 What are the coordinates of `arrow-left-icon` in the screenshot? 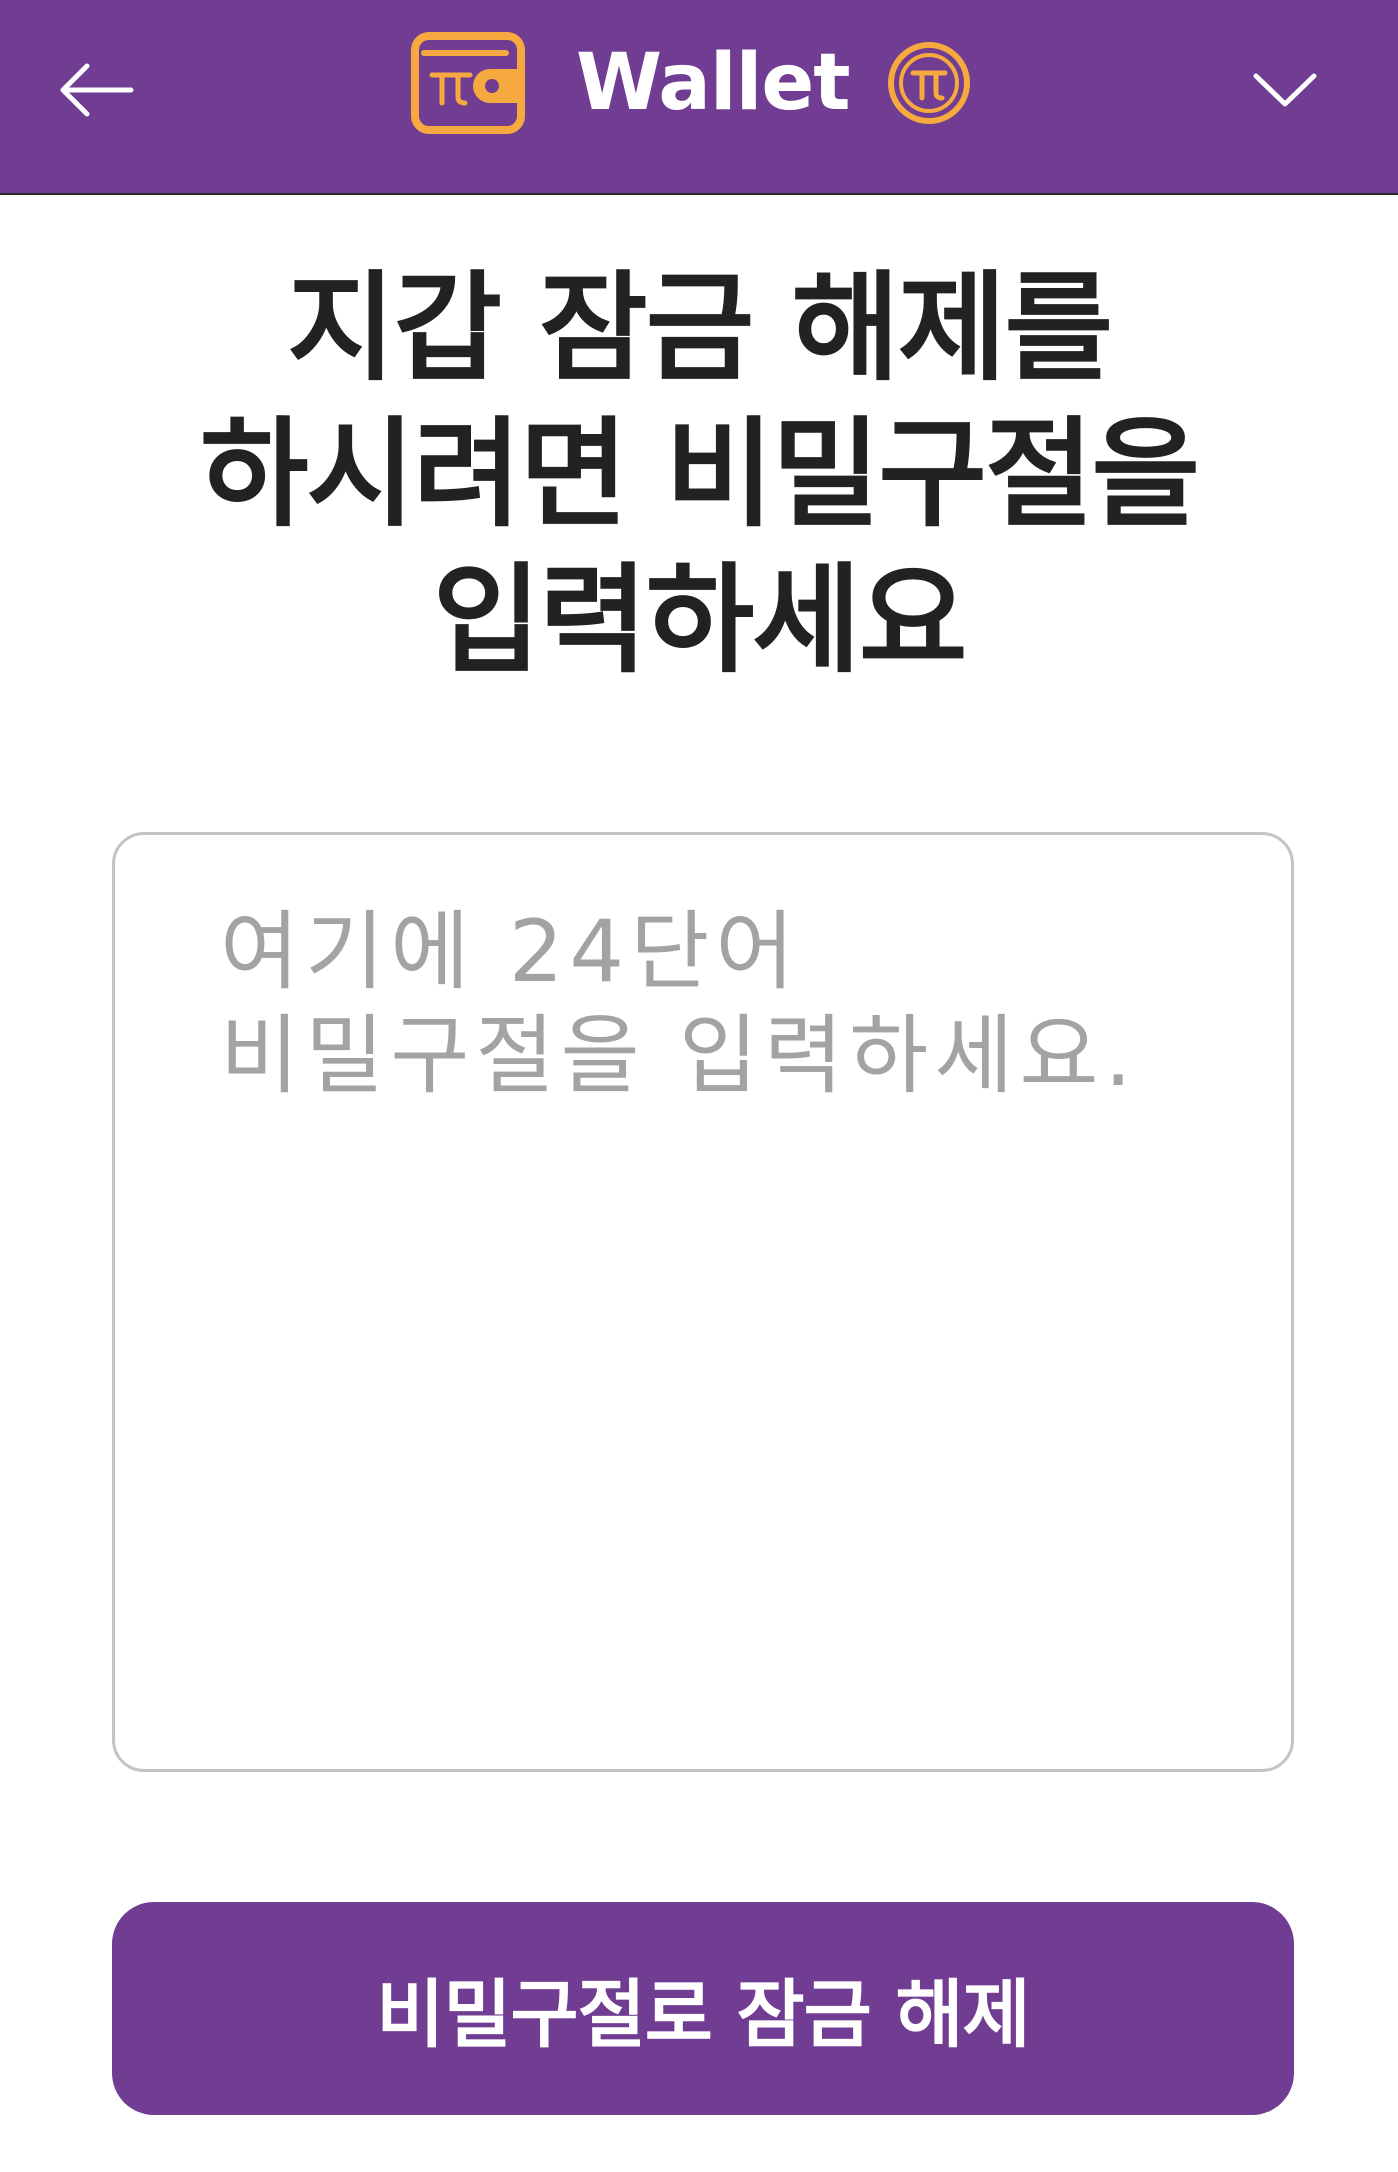 It's located at (97, 90).